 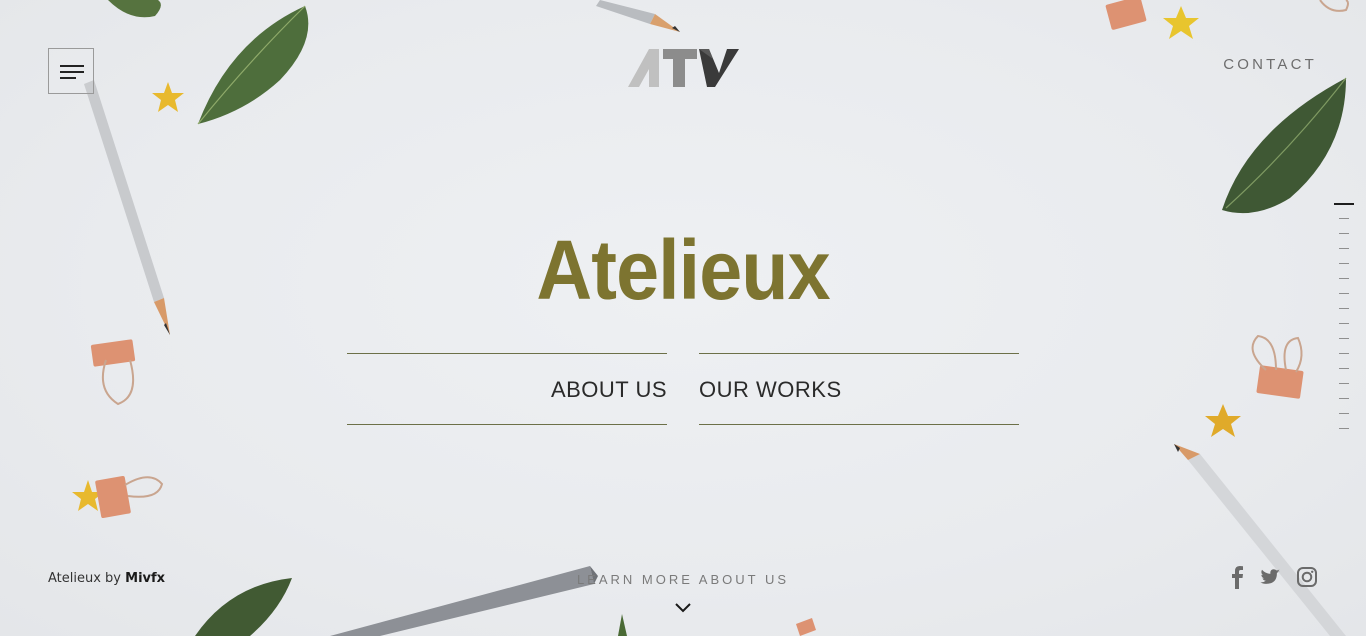 I want to click on our-works-link: OUR WORKS, so click(x=859, y=389).